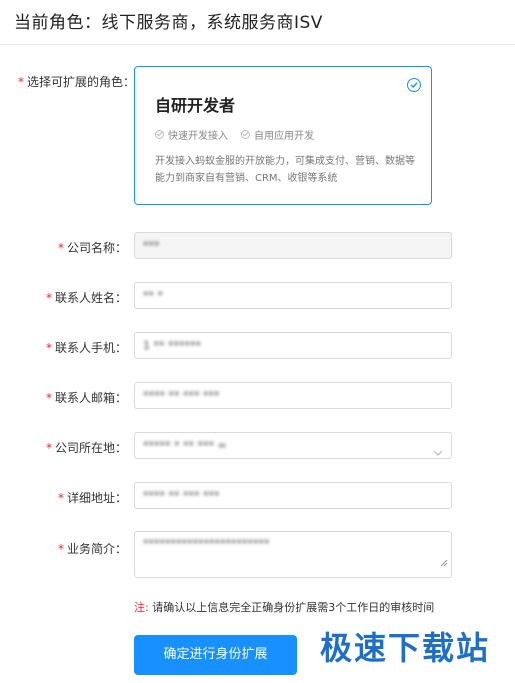  I want to click on review-note: 注: 请确认以上信息完全正确身份扩展需3个工作日的审核时间, so click(284, 607).